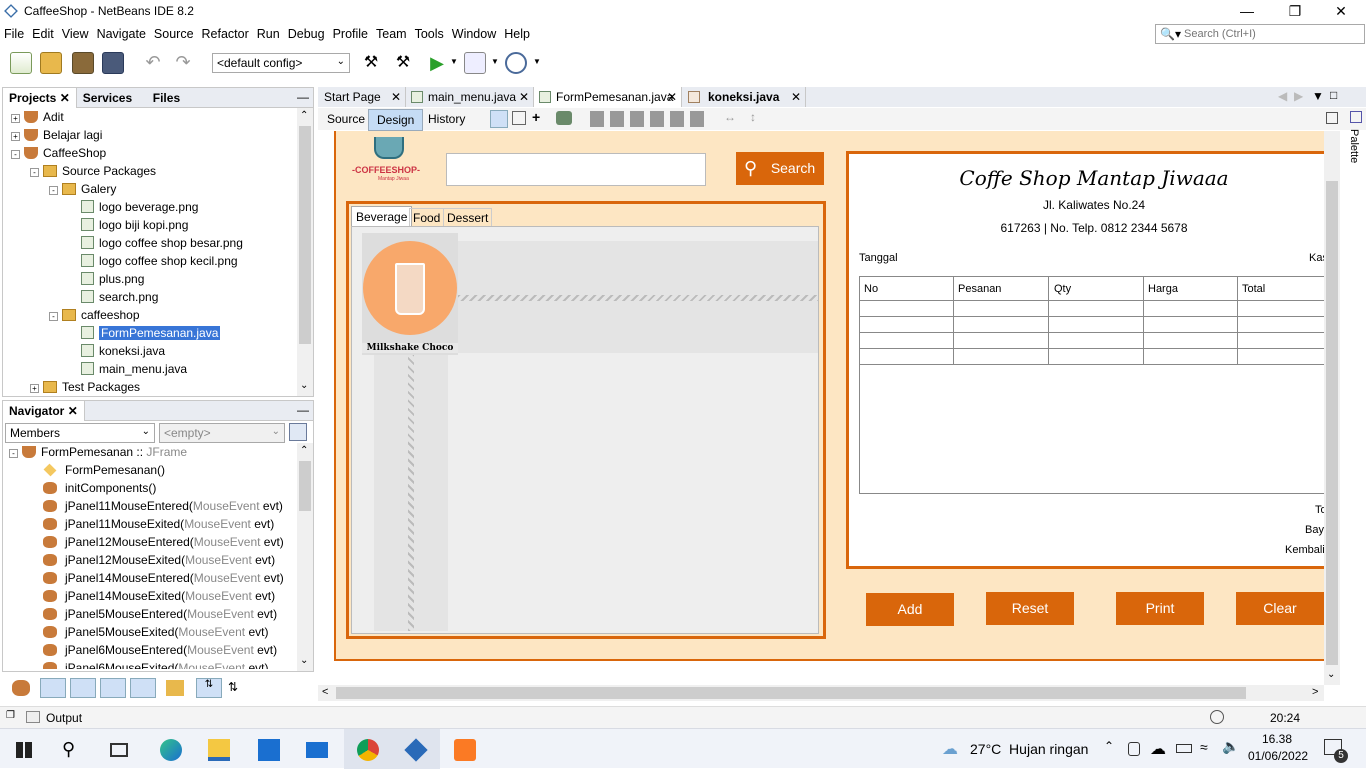 This screenshot has height=769, width=1366. What do you see at coordinates (40, 98) in the screenshot?
I see `tab-projects: Projects ✕` at bounding box center [40, 98].